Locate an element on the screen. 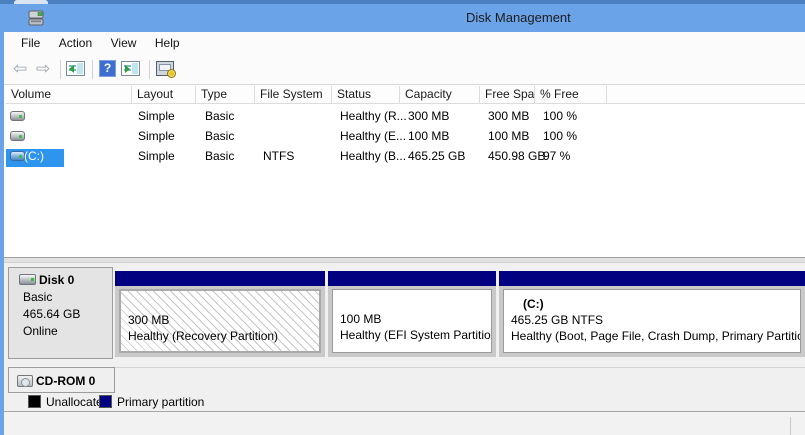 Image resolution: width=805 pixels, height=435 pixels. disk-management-view-icon is located at coordinates (166, 69).